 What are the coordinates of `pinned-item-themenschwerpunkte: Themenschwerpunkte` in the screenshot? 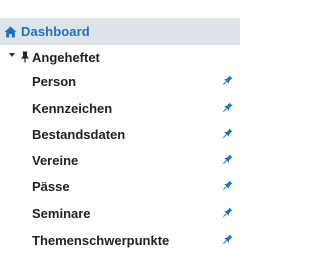 It's located at (120, 240).